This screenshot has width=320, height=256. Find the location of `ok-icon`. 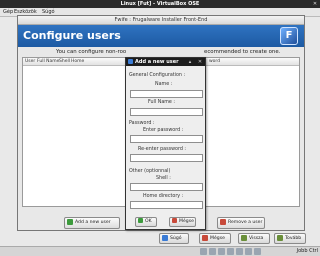

ok-icon is located at coordinates (140, 220).